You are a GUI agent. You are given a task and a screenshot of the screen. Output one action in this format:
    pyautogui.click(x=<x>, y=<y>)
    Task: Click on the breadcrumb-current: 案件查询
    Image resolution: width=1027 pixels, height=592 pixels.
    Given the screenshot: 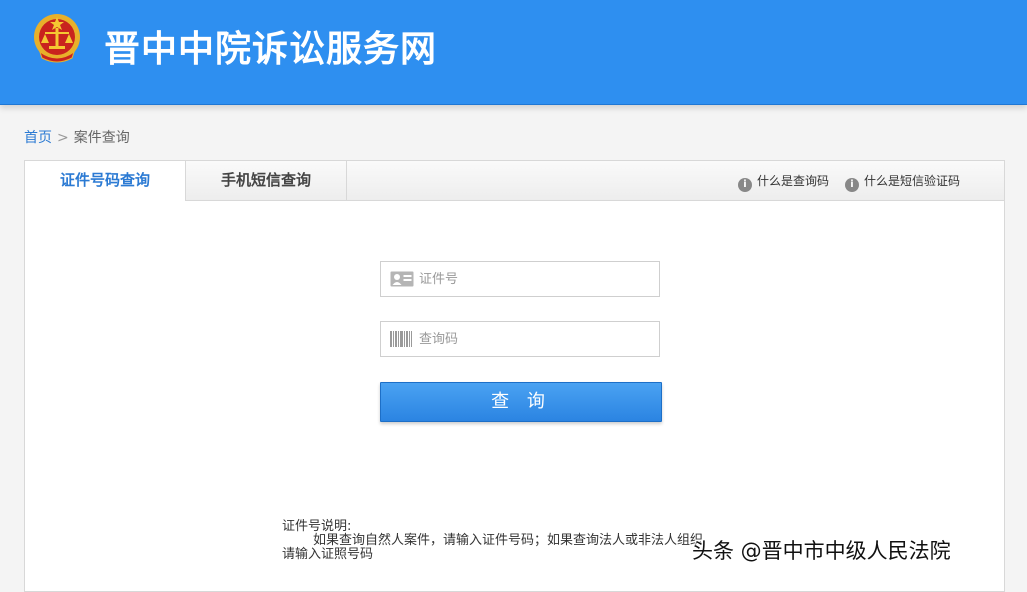 What is the action you would take?
    pyautogui.click(x=101, y=138)
    